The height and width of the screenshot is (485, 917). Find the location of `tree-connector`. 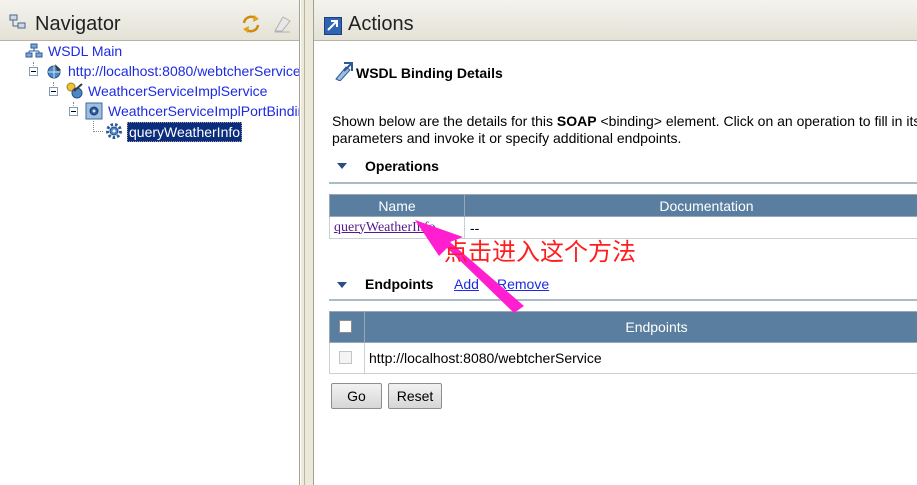

tree-connector is located at coordinates (98, 131).